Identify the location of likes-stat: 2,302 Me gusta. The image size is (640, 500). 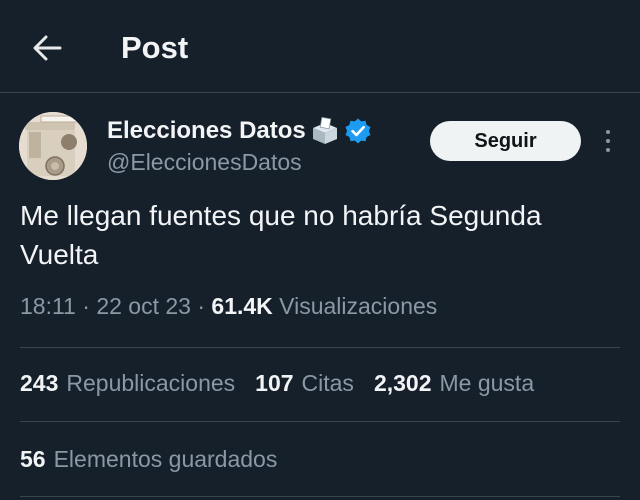
(454, 383).